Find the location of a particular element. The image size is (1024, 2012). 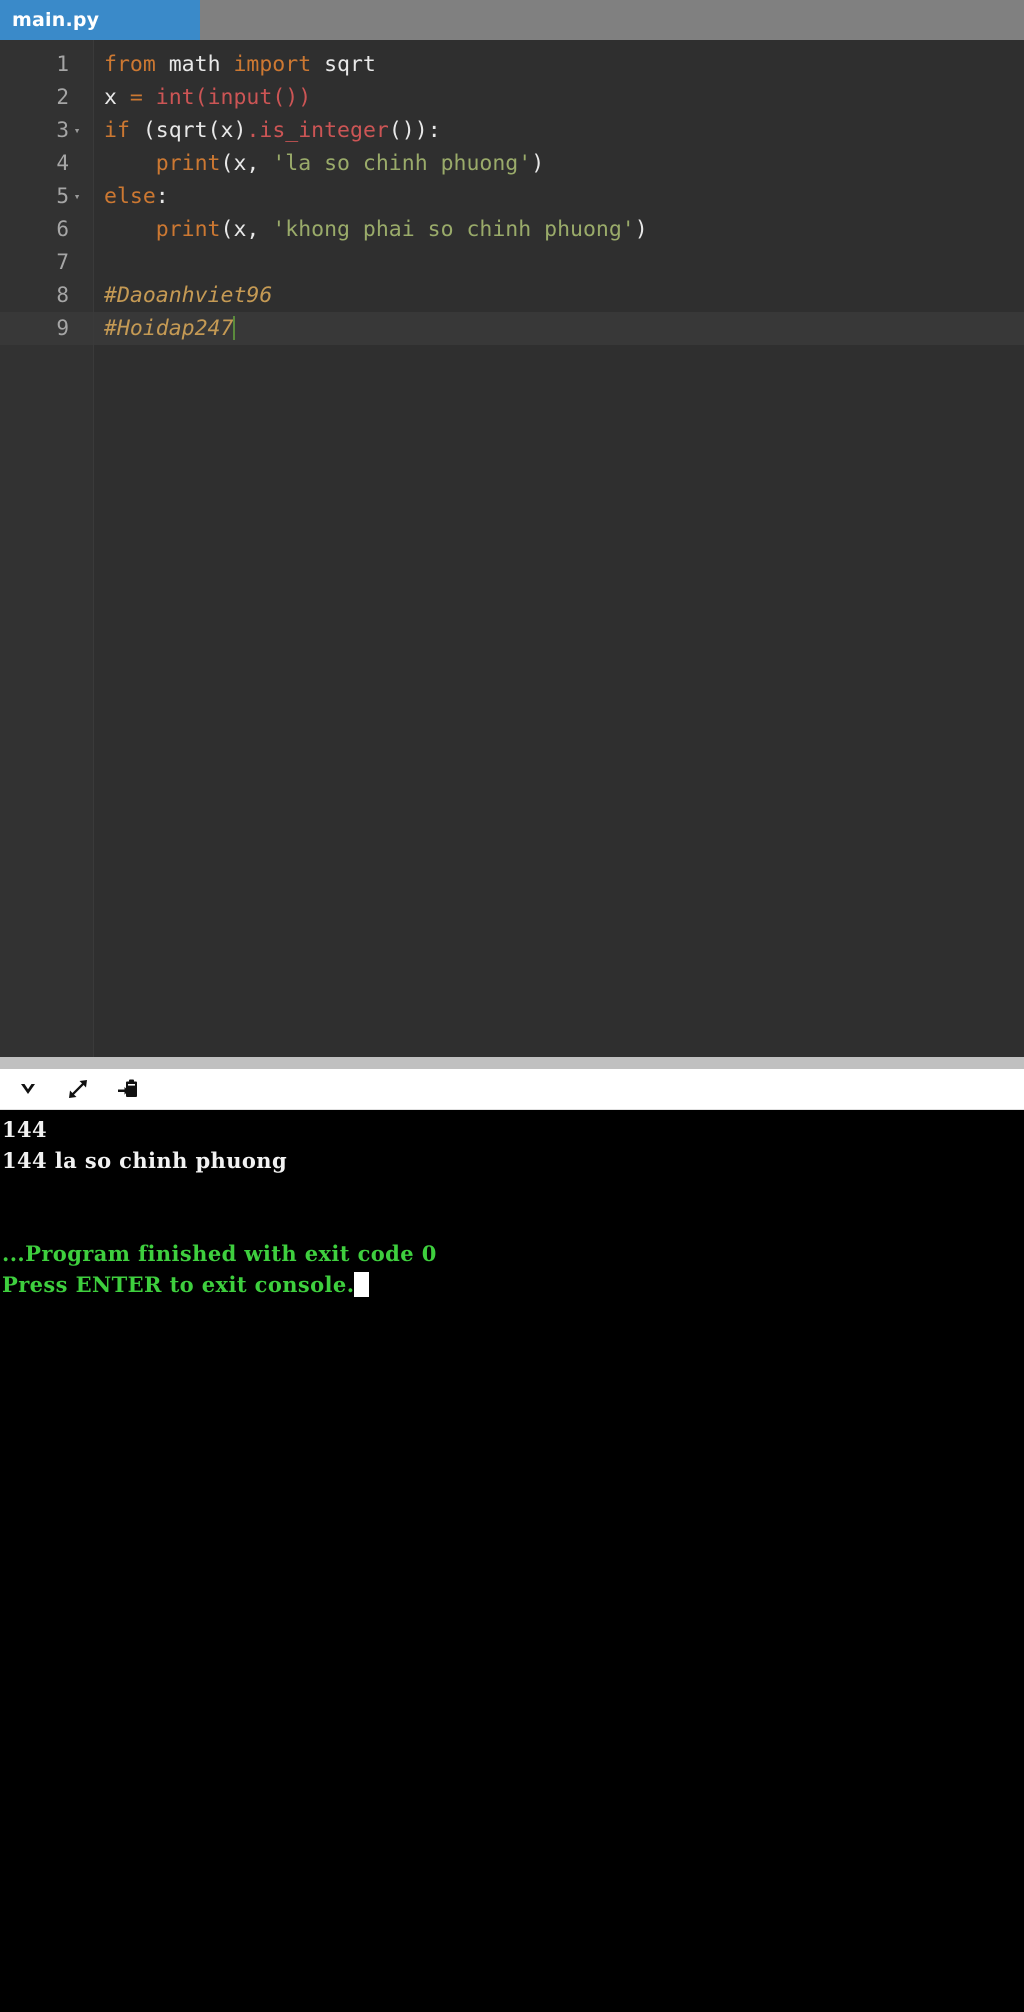

tab-label: main.py is located at coordinates (56, 20).